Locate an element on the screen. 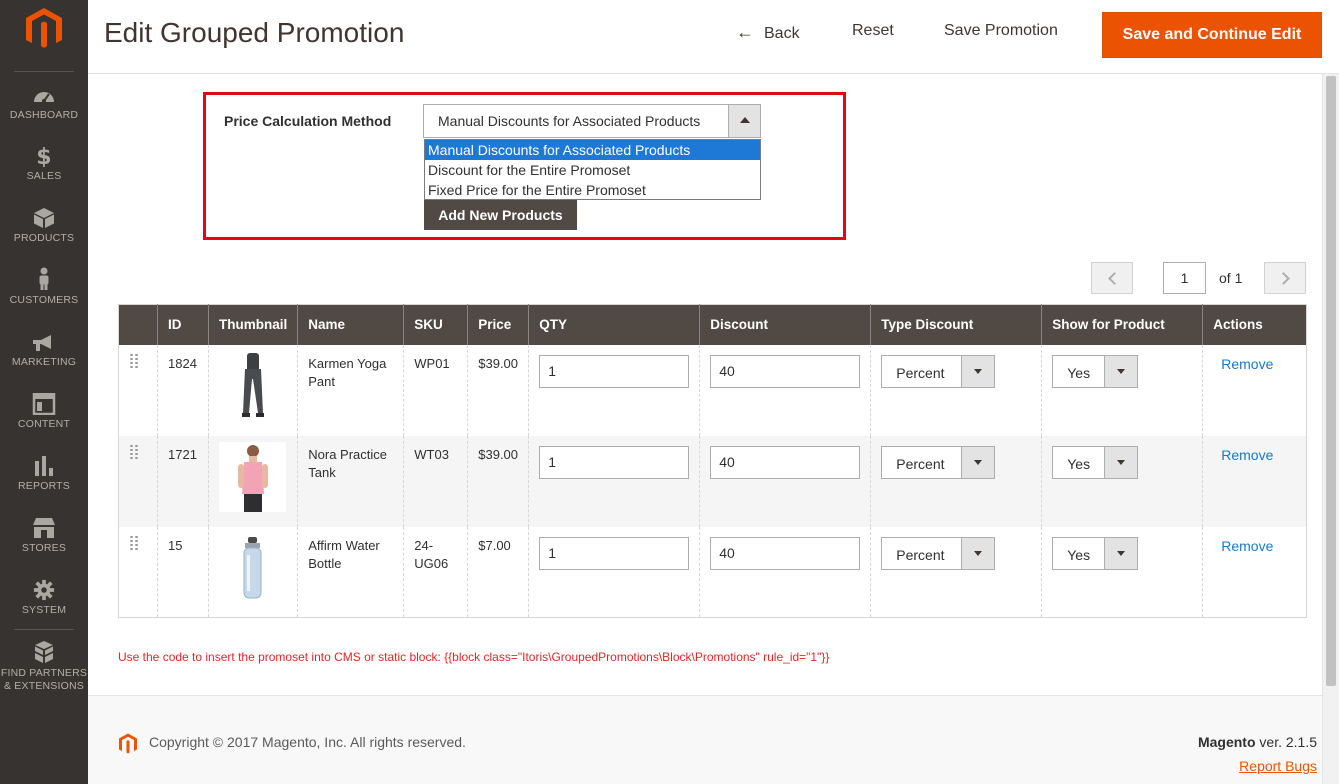  pager-page-input is located at coordinates (1184, 278).